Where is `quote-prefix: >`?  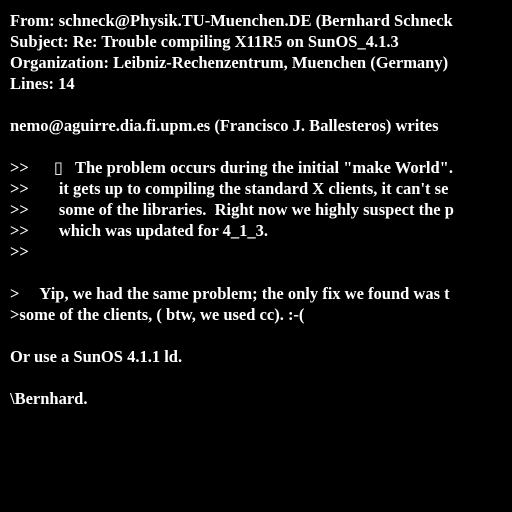
quote-prefix: > is located at coordinates (15, 293).